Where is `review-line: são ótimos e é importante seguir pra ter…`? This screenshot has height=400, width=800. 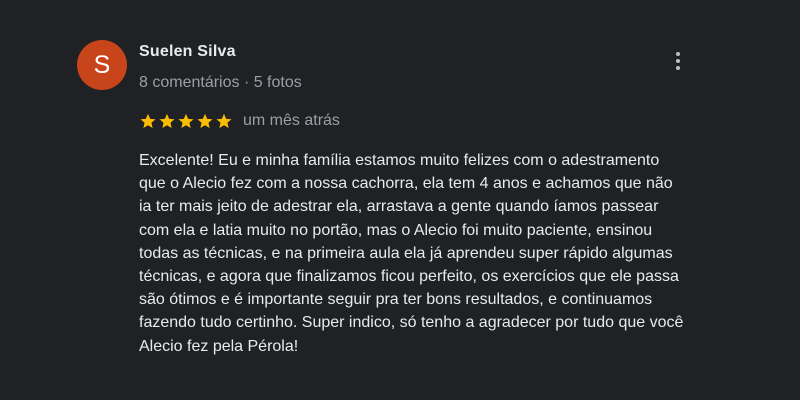 review-line: são ótimos e é importante seguir pra ter… is located at coordinates (396, 300).